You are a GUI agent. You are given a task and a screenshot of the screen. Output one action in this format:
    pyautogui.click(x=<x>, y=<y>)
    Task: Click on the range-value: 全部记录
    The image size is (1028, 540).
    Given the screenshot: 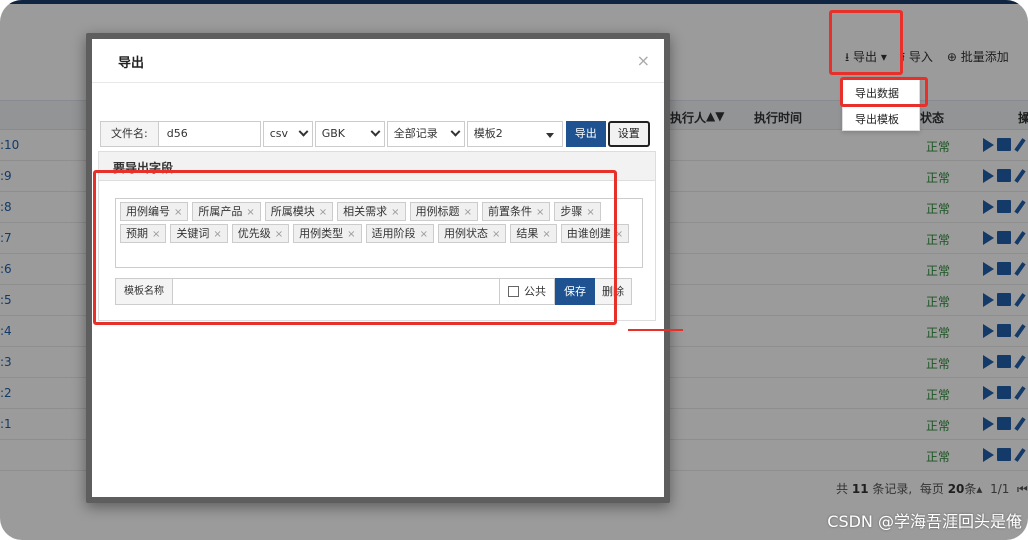 What is the action you would take?
    pyautogui.click(x=415, y=133)
    